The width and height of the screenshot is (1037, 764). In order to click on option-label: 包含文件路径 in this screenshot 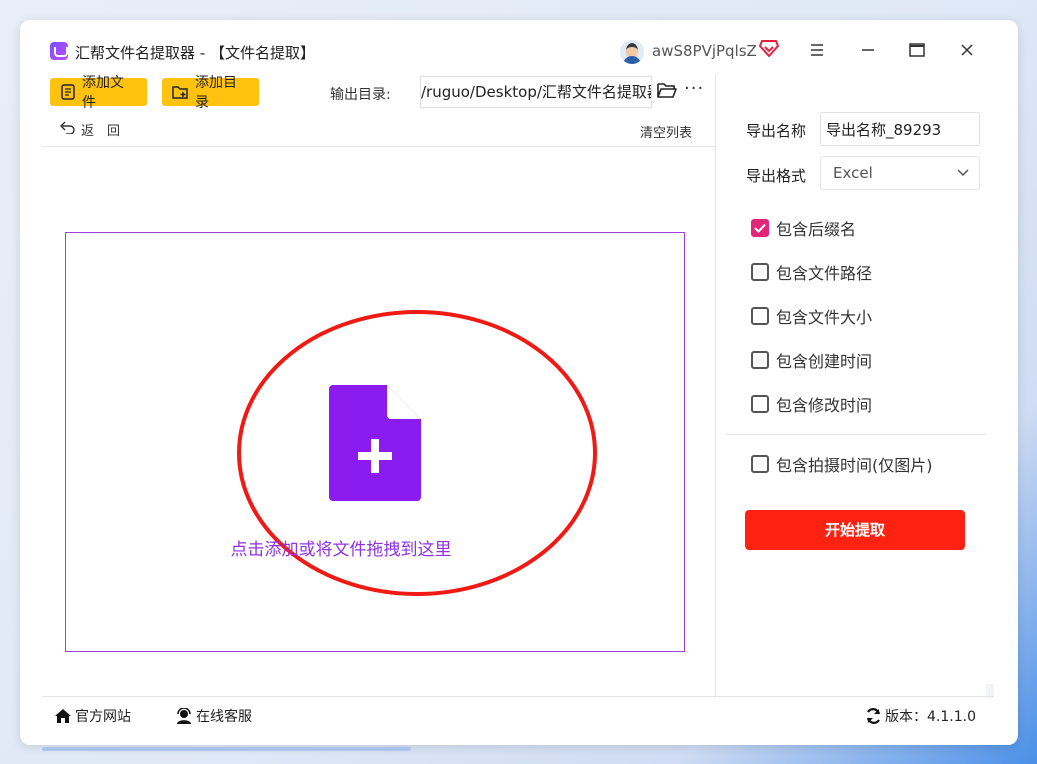, I will do `click(824, 273)`.